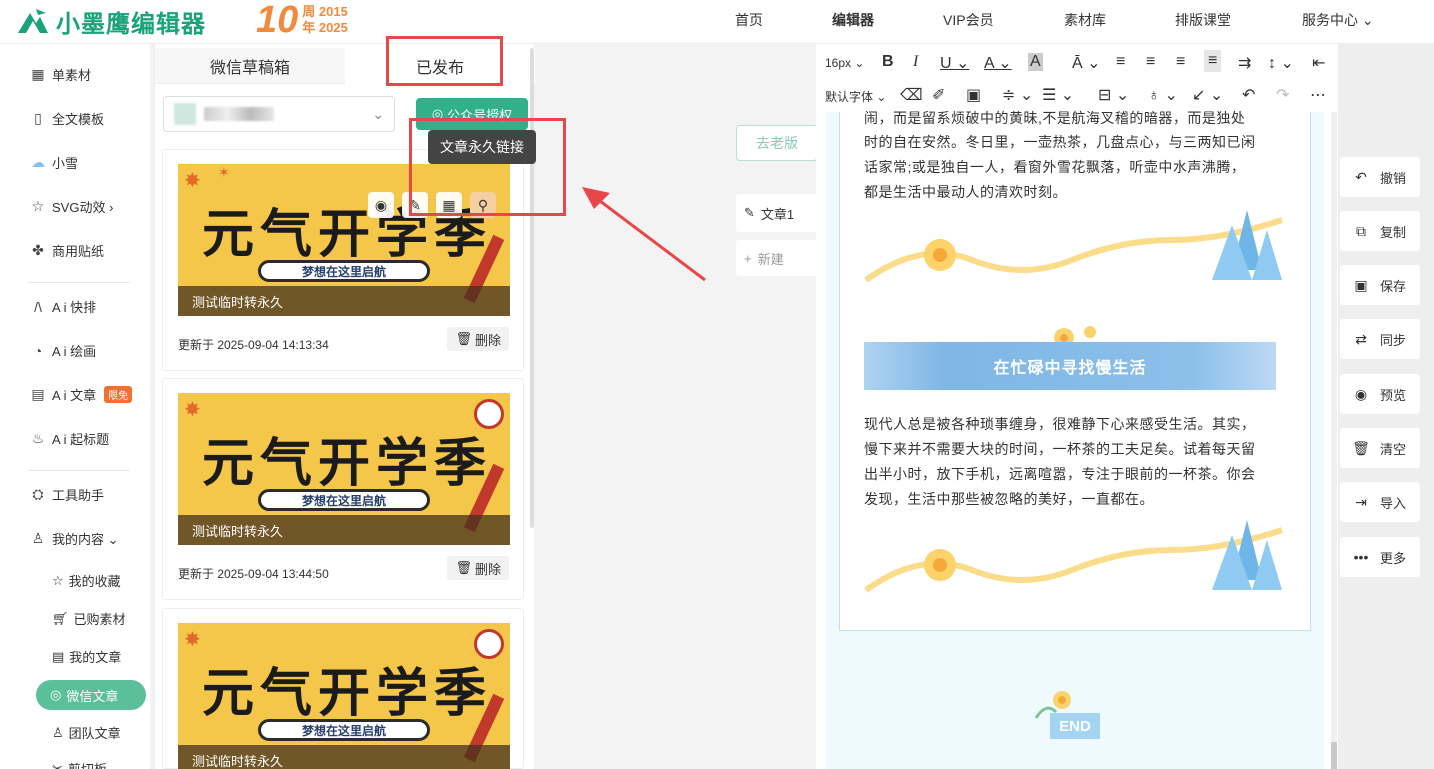 This screenshot has width=1434, height=769. I want to click on padding-icon: ⊟ ⌄, so click(1113, 95).